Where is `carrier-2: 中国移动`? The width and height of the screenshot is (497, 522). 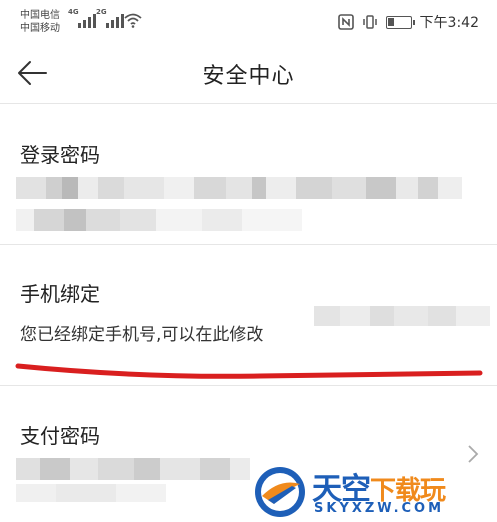
carrier-2: 中国移动 is located at coordinates (40, 28).